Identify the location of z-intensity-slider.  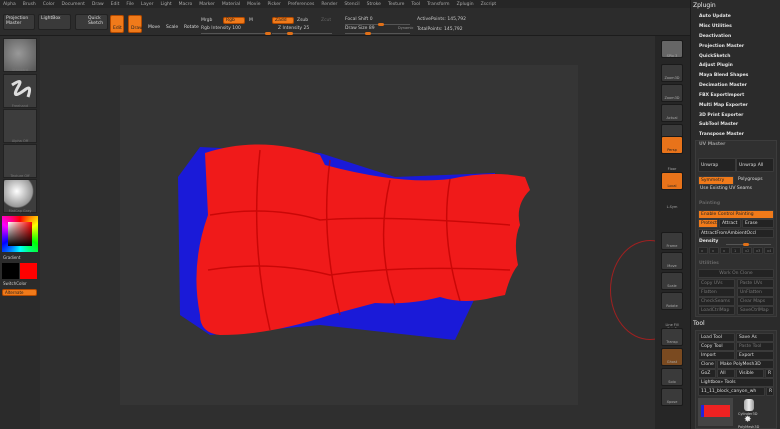
(302, 33).